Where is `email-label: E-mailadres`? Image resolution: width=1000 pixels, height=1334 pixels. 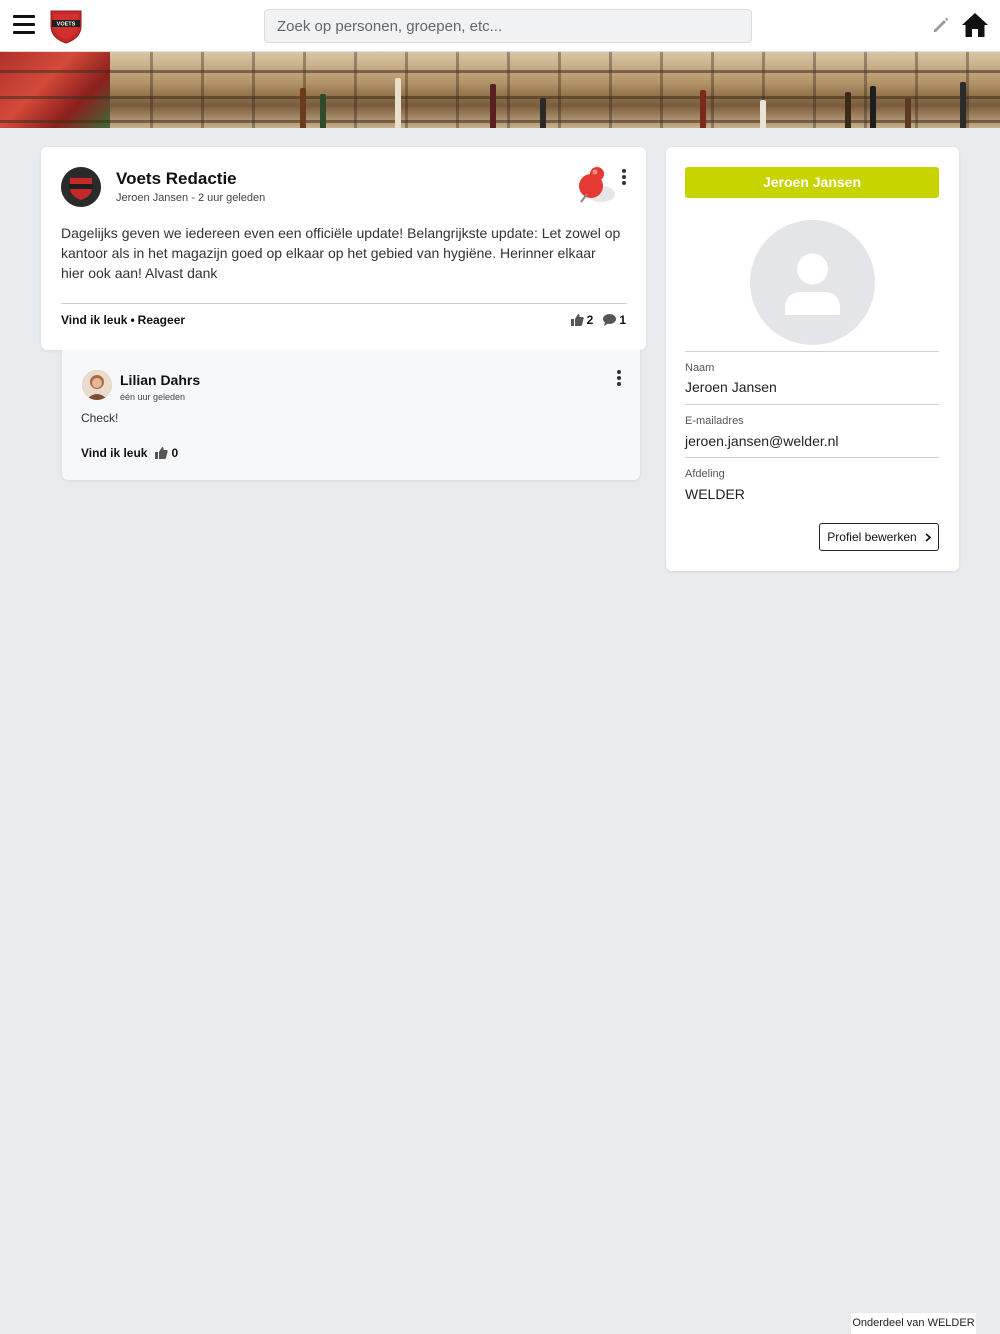 email-label: E-mailadres is located at coordinates (714, 421).